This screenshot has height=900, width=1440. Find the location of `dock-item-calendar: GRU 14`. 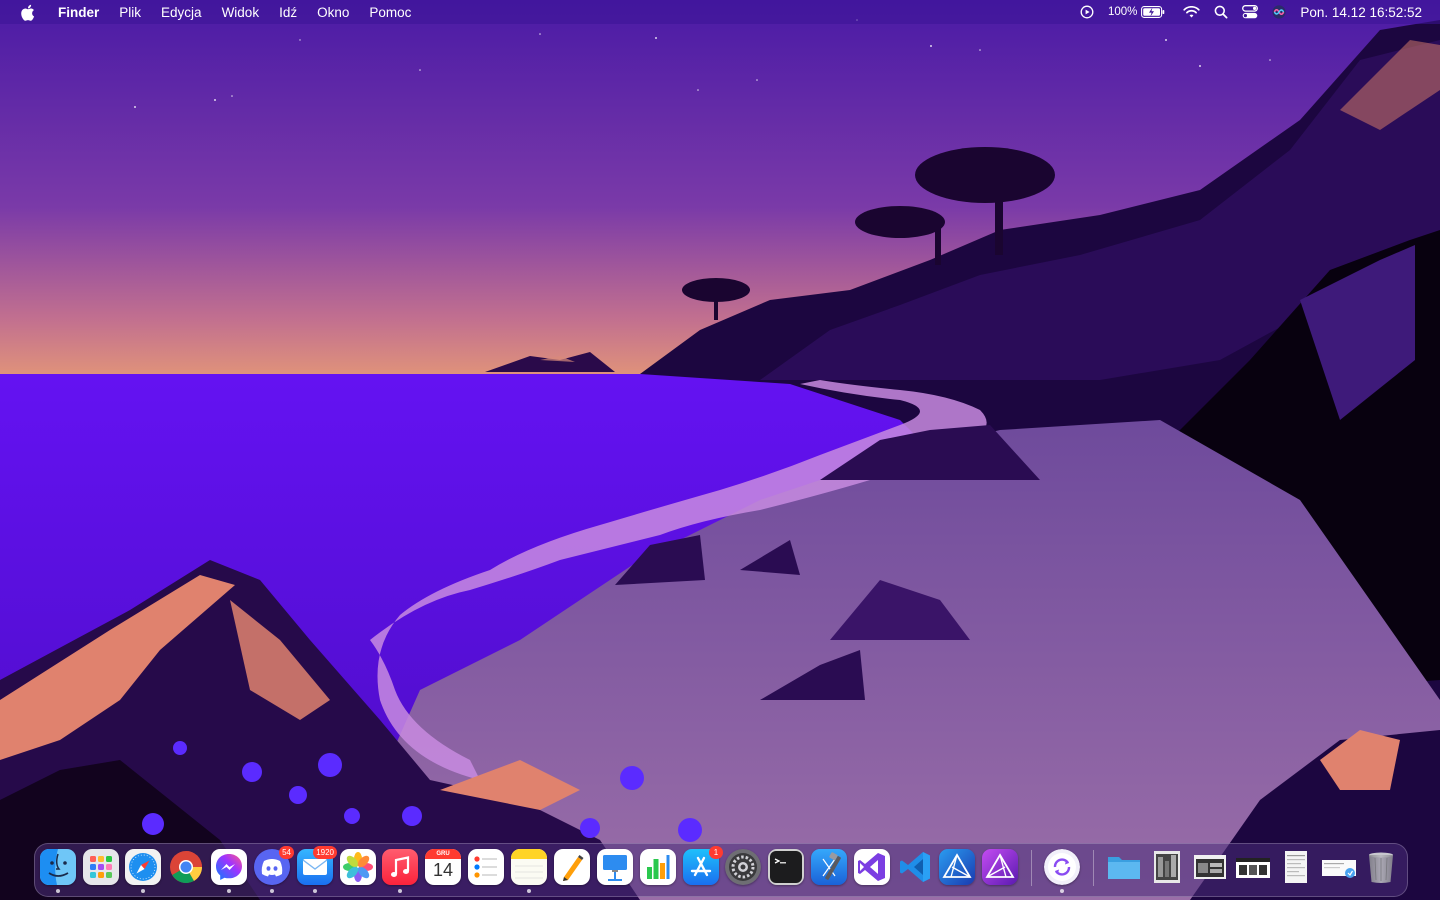

dock-item-calendar: GRU 14 is located at coordinates (443, 867).